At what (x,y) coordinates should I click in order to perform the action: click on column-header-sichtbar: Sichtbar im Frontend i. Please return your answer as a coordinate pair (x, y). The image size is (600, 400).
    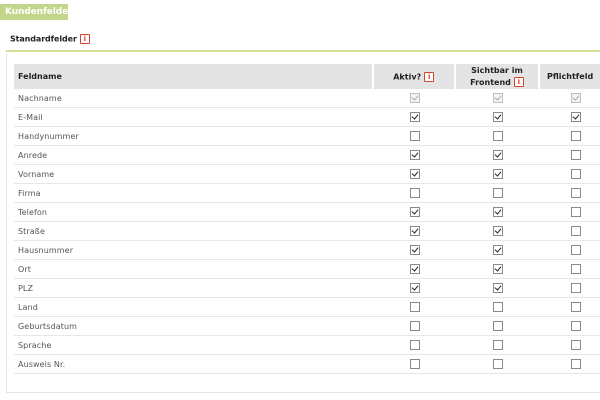
    Looking at the image, I should click on (498, 76).